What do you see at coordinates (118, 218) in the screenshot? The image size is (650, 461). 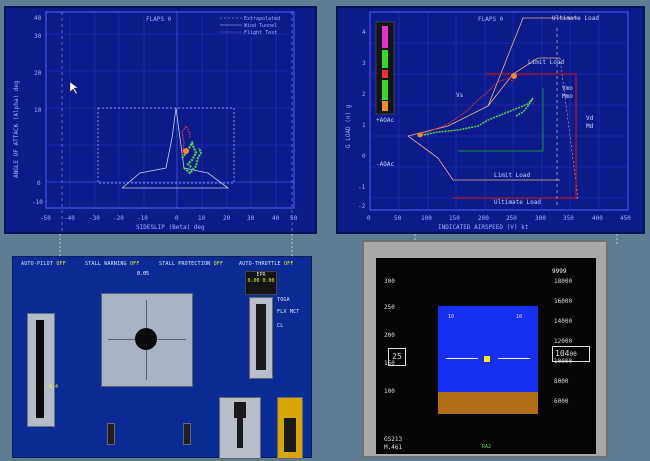 I see `x-tick: -20` at bounding box center [118, 218].